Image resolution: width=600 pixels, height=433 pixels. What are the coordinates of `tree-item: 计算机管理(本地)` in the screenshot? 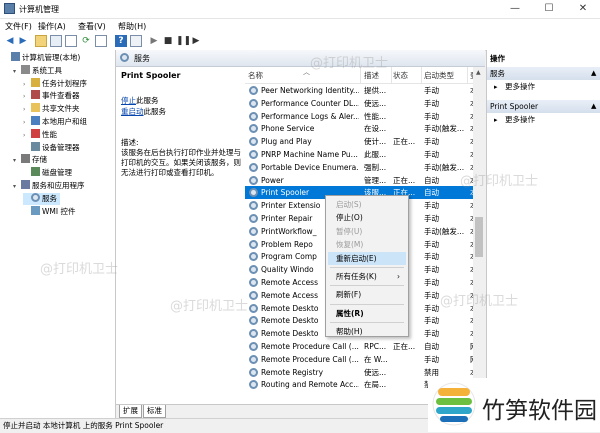 It's located at (41, 58).